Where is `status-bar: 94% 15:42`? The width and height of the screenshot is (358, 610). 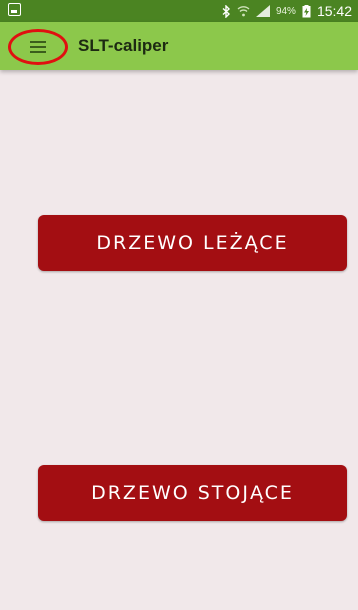
status-bar: 94% 15:42 is located at coordinates (179, 11).